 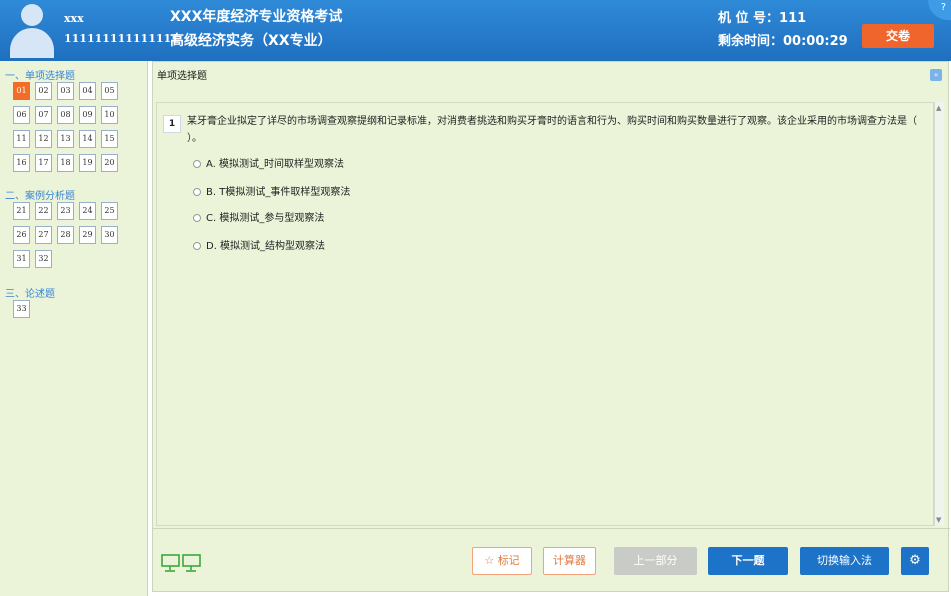 What do you see at coordinates (256, 17) in the screenshot?
I see `exam-title: XXX年度经济专业资格考试` at bounding box center [256, 17].